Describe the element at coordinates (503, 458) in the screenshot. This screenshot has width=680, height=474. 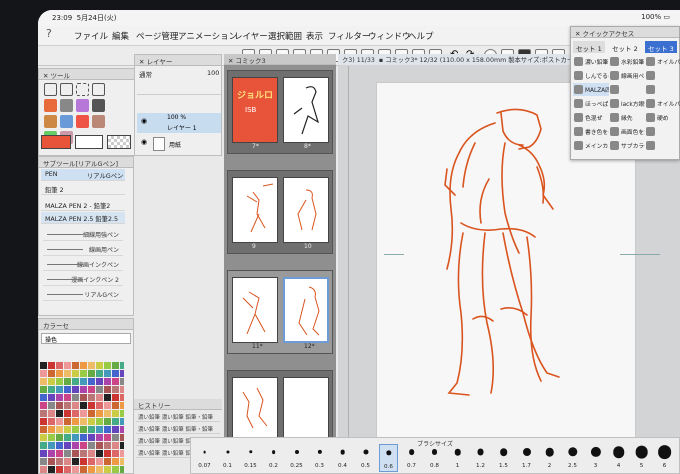
I see `brush-size-option: 1.5` at that location.